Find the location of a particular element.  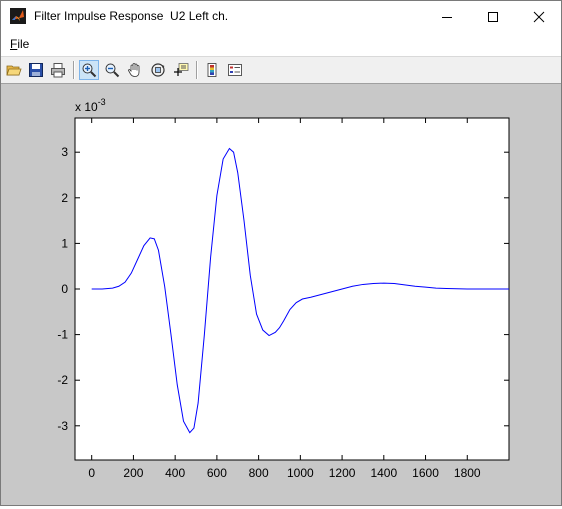

zoom-in-button is located at coordinates (89, 70).